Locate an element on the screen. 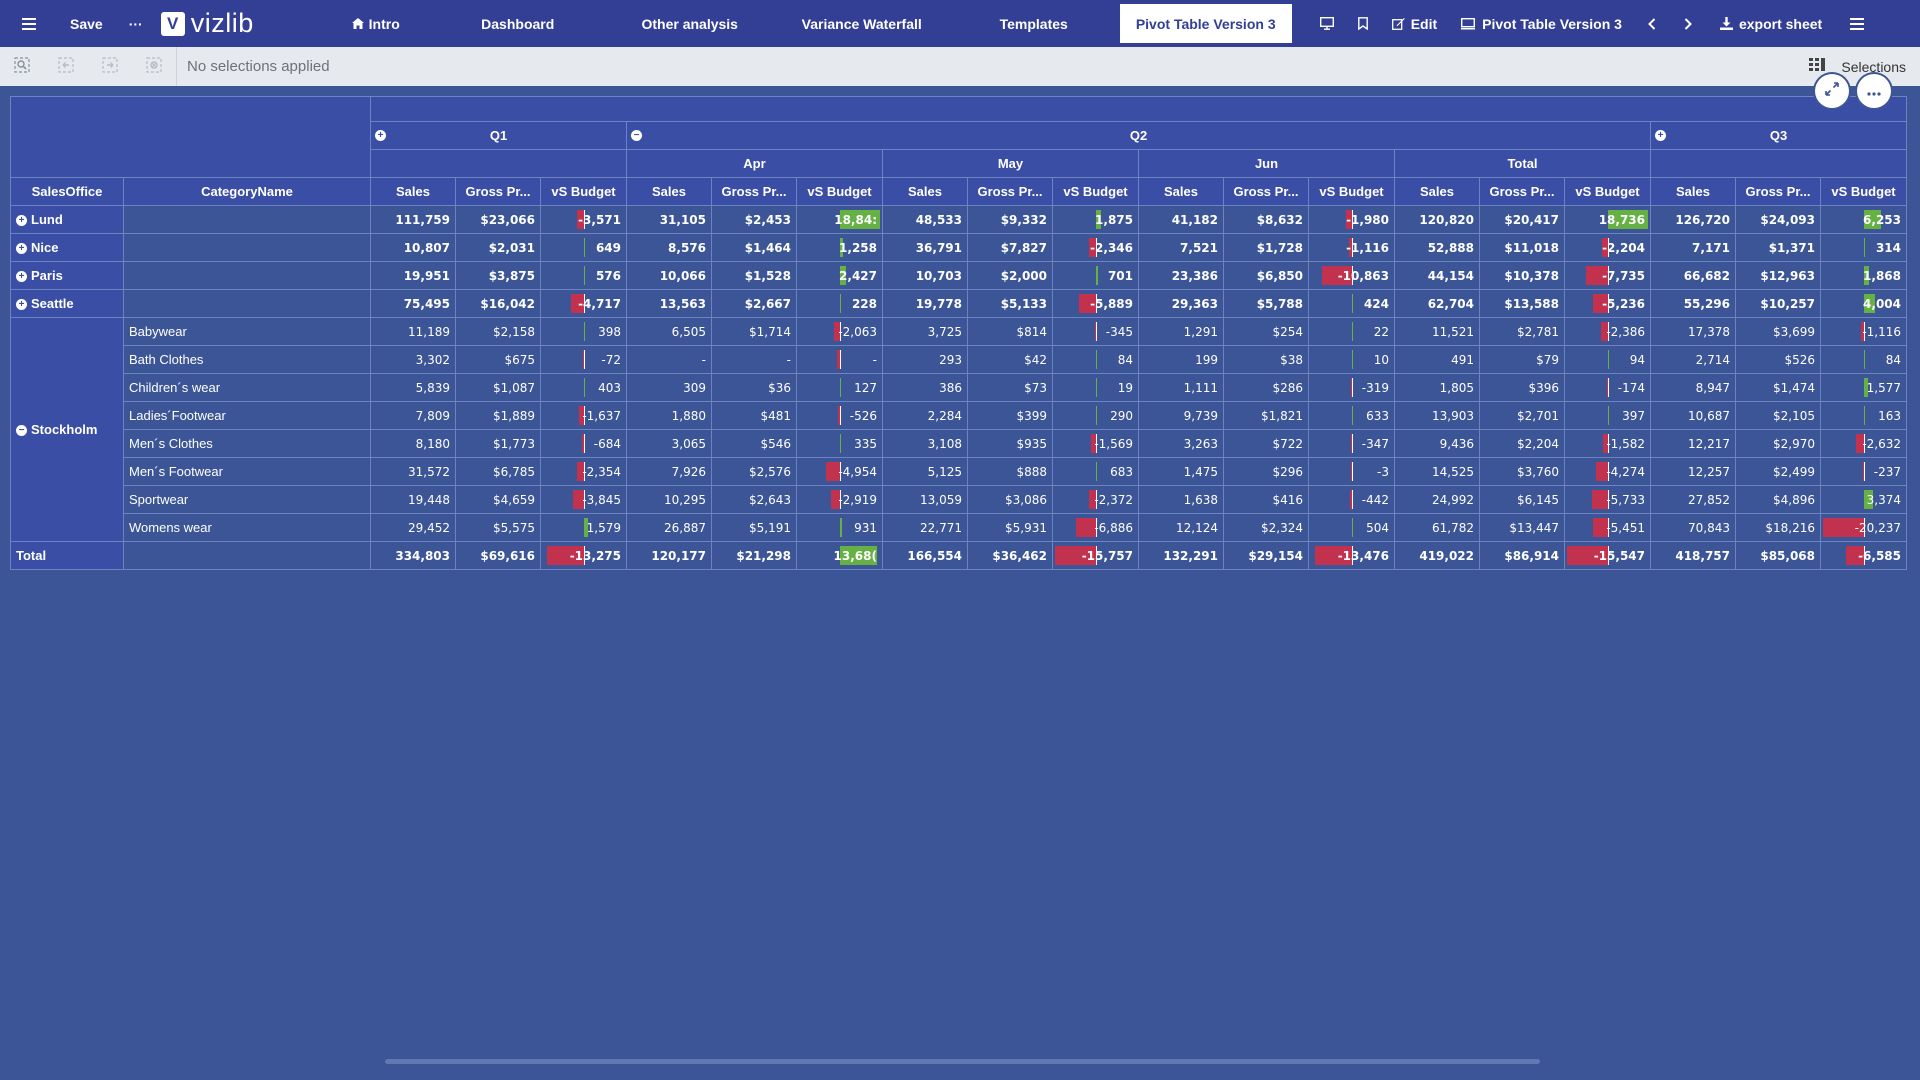 The image size is (1920, 1080). gross-profit-cell: $1,474 is located at coordinates (1778, 387).